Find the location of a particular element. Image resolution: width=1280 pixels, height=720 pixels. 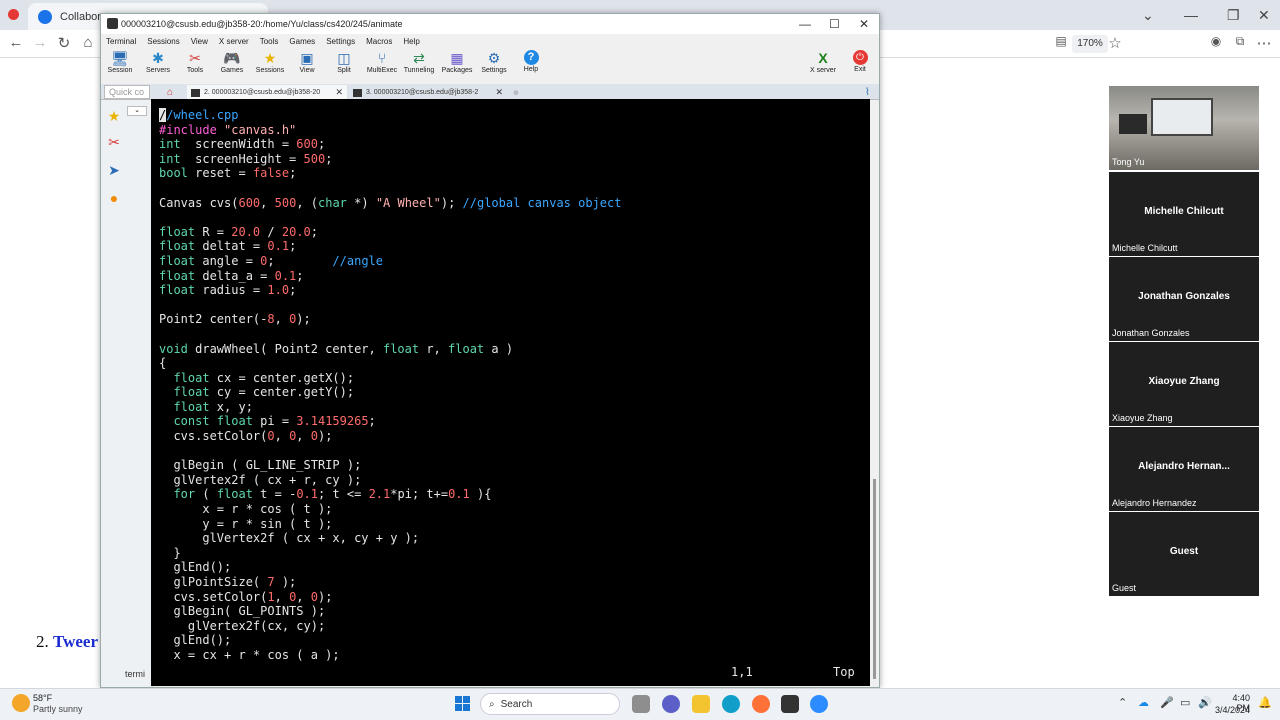

exit-button: ⏻ Exit is located at coordinates (860, 60).